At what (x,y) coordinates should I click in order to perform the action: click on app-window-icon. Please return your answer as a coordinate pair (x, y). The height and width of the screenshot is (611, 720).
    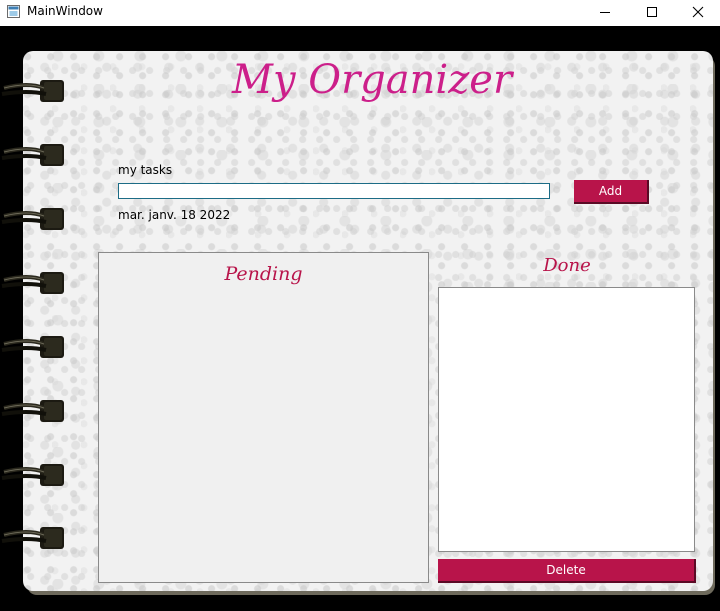
    Looking at the image, I should click on (13, 11).